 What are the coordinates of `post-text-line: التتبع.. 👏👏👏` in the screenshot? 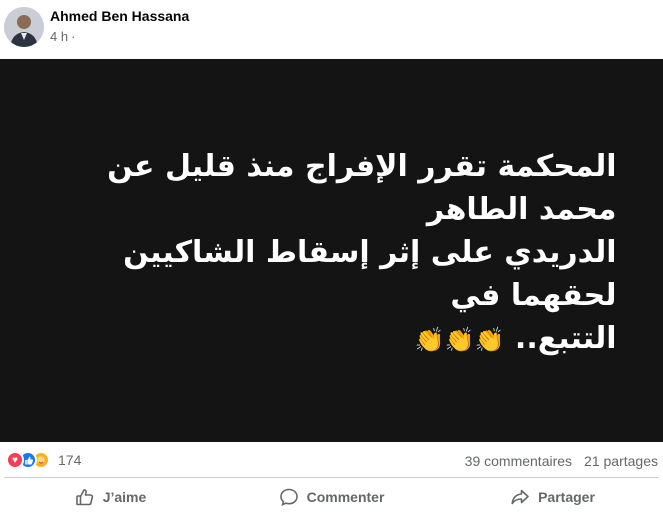 It's located at (332, 339).